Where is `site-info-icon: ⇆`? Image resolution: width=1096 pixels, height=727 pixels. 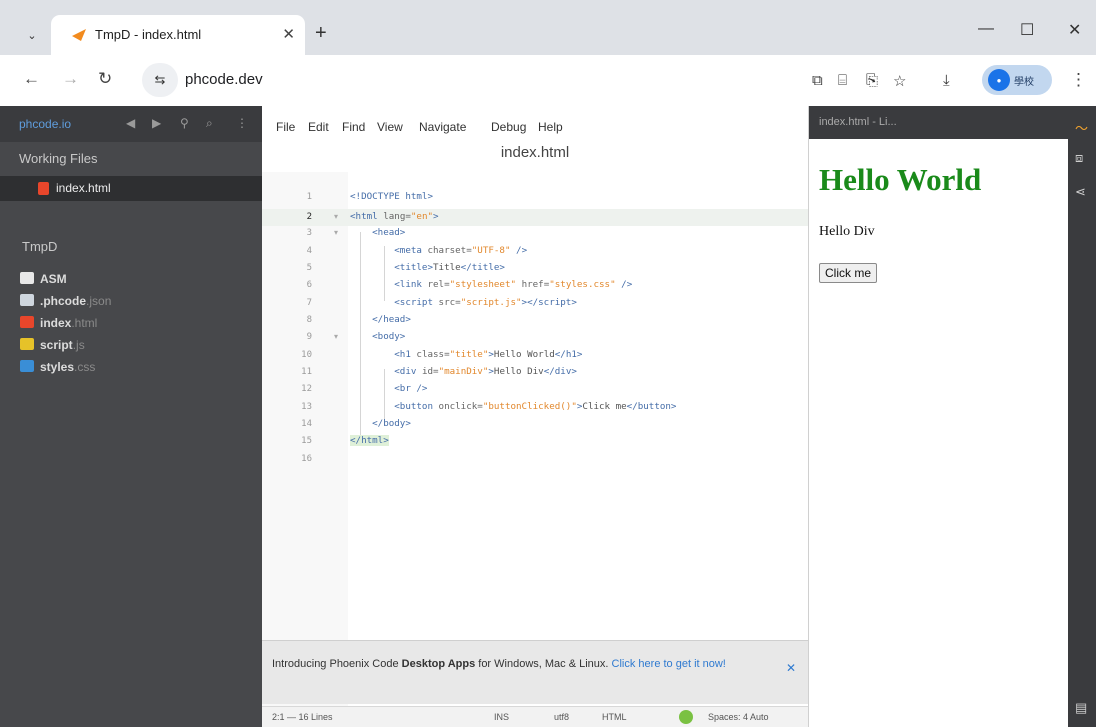 site-info-icon: ⇆ is located at coordinates (160, 80).